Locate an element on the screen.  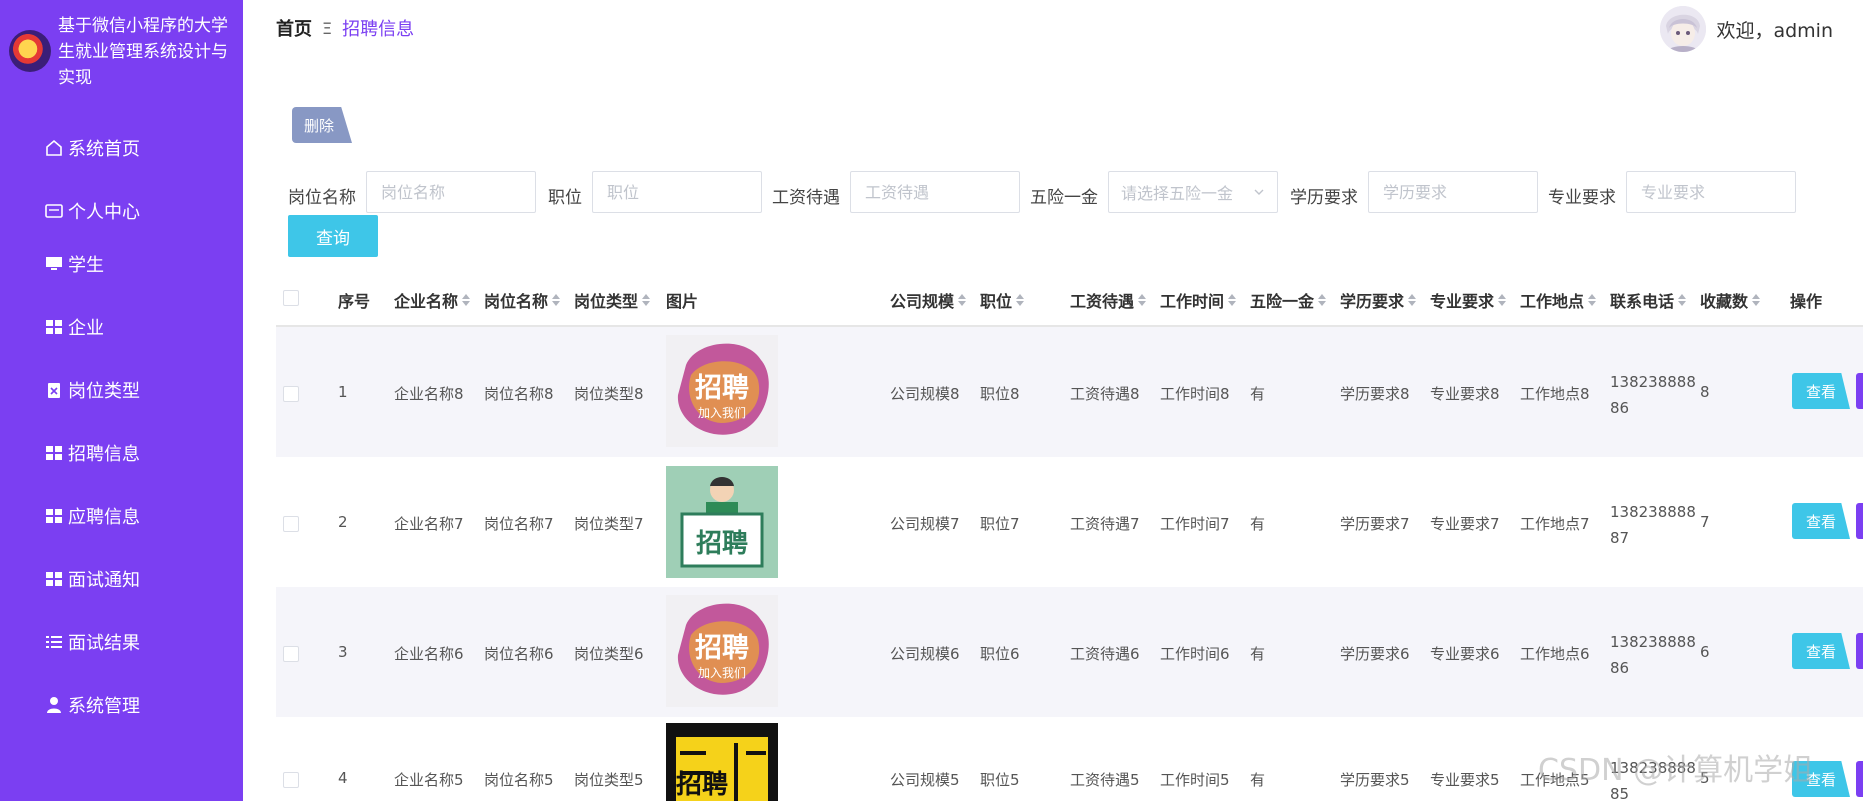
header-label: 岗位名称 is located at coordinates (516, 301).